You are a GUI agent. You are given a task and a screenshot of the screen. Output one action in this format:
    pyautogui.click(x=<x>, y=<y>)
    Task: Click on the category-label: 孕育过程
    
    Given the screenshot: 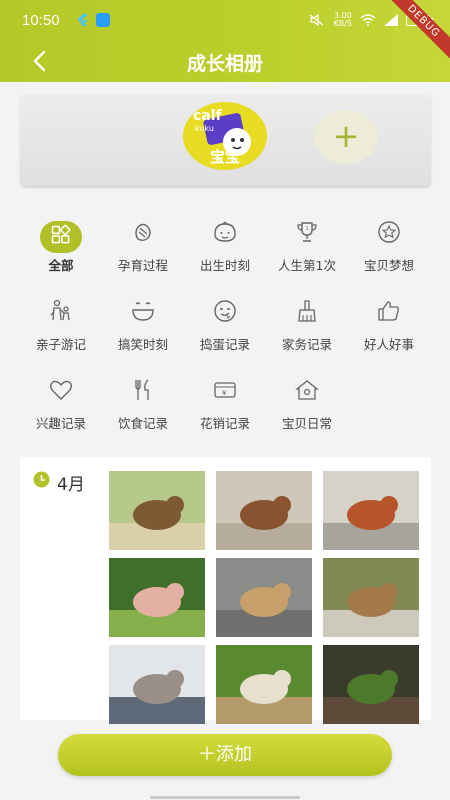 What is the action you would take?
    pyautogui.click(x=142, y=265)
    